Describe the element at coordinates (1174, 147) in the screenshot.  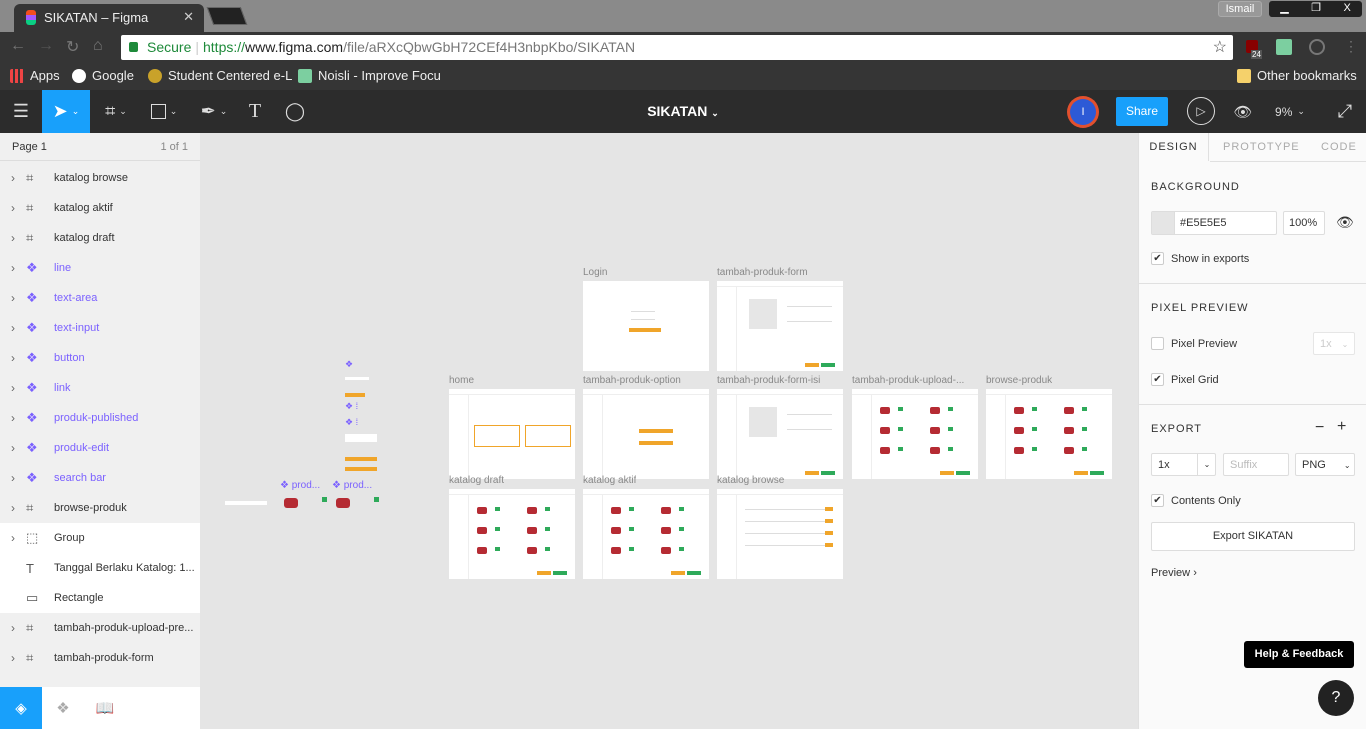
I see `tab-design: DESIGN` at that location.